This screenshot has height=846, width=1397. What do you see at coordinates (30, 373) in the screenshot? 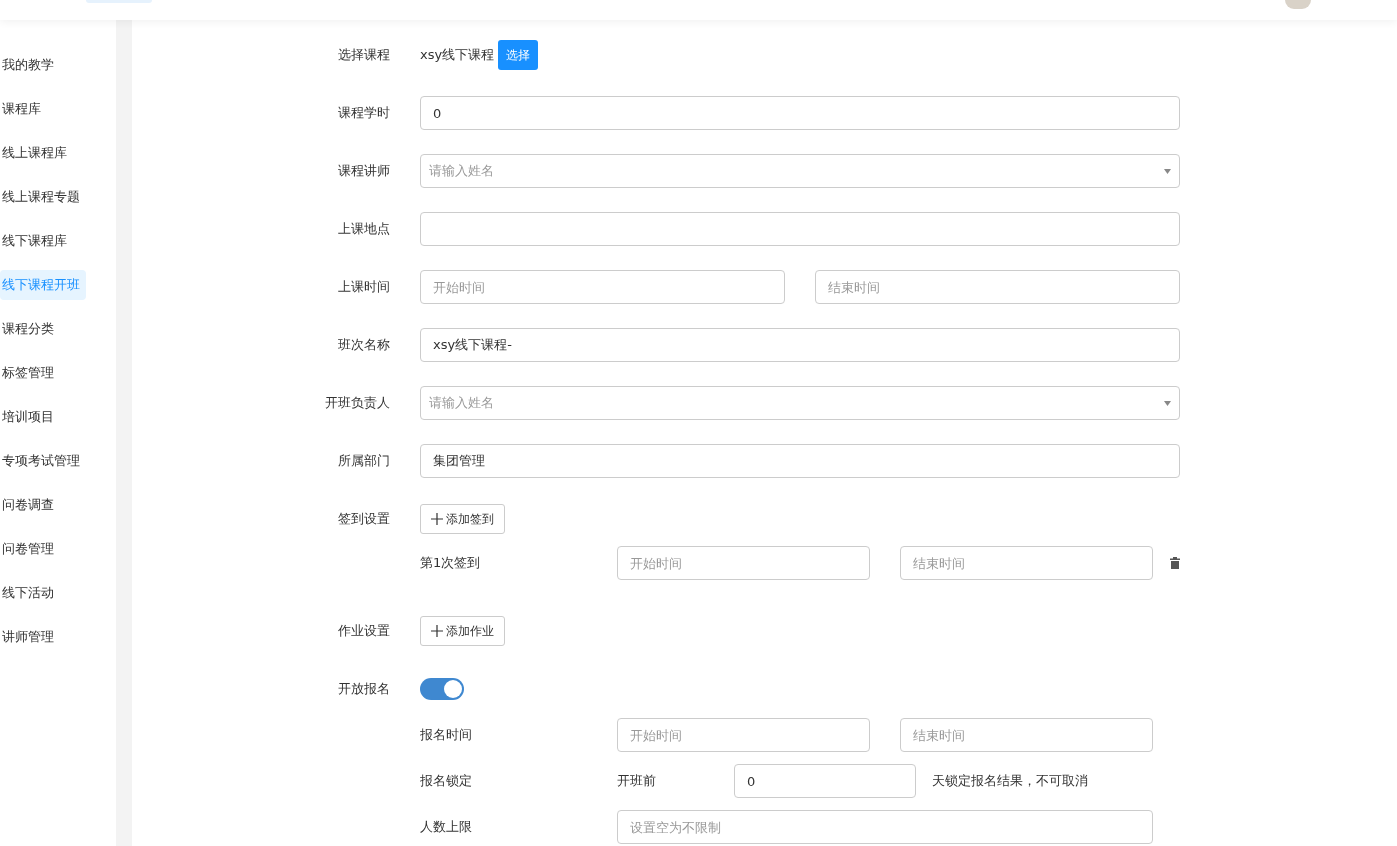
I see `sidebar-item: 标签管理` at bounding box center [30, 373].